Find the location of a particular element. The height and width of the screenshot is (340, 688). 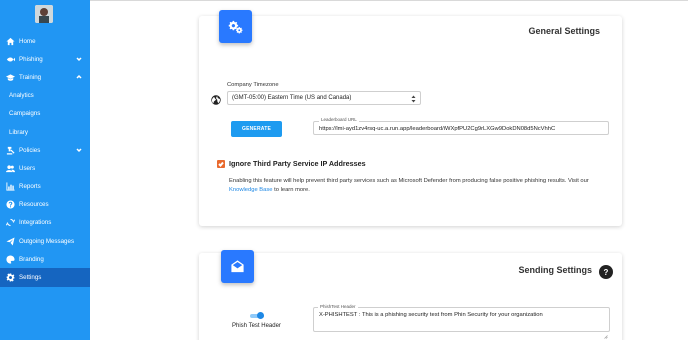

gear-icon is located at coordinates (10, 277).